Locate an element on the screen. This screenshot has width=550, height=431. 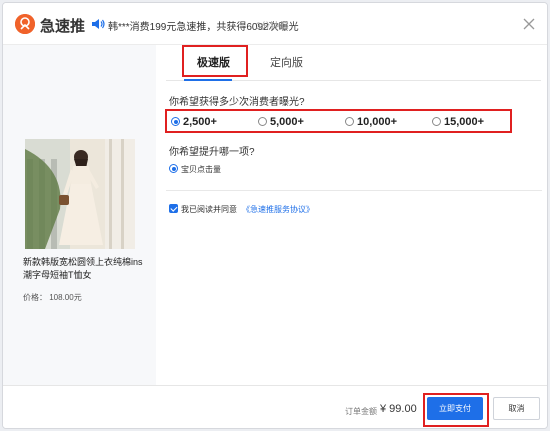
product-price: 价格： 108.00元 is located at coordinates (52, 297).